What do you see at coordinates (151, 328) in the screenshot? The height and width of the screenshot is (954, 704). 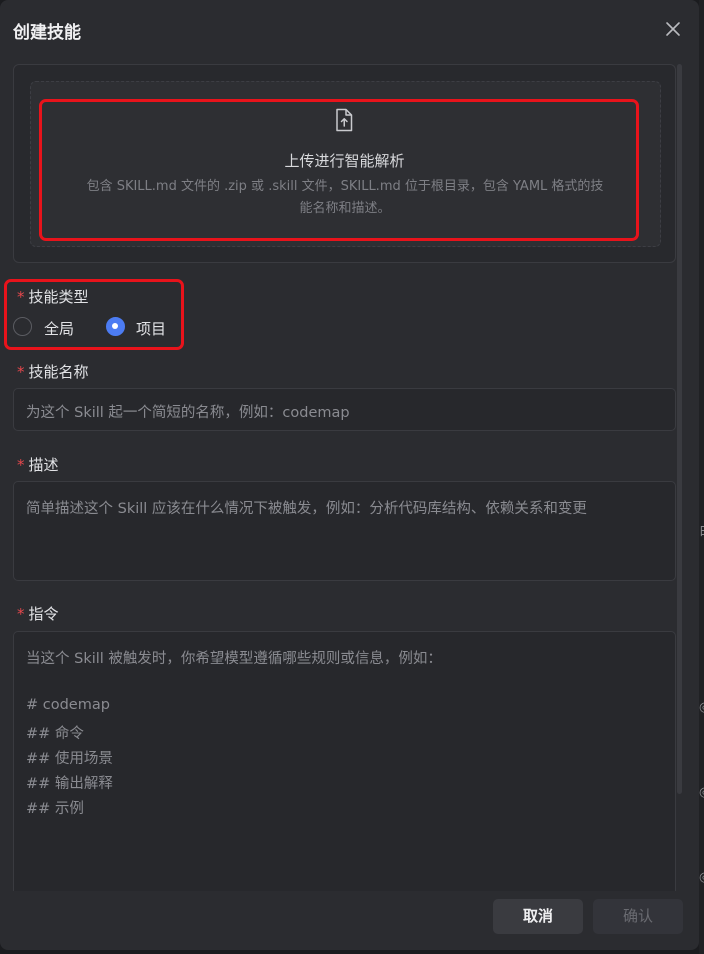 I see `radio-project-label: 项目` at bounding box center [151, 328].